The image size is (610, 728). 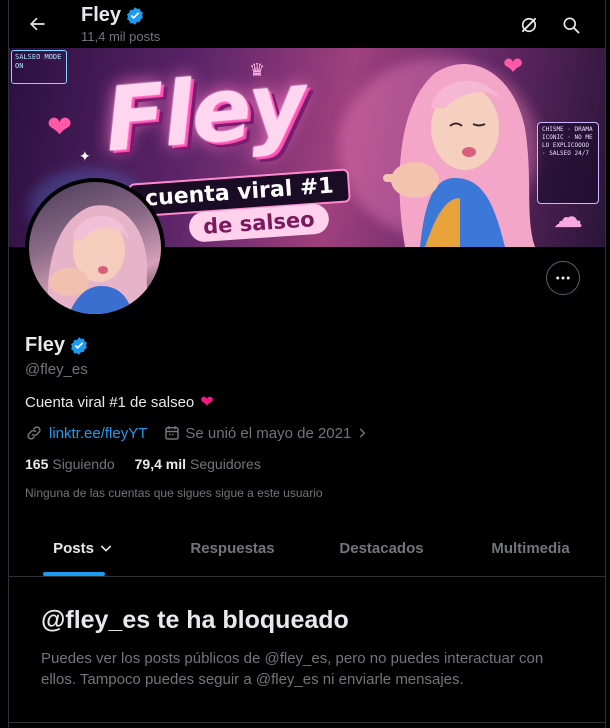 I want to click on profile-avatar, so click(x=95, y=248).